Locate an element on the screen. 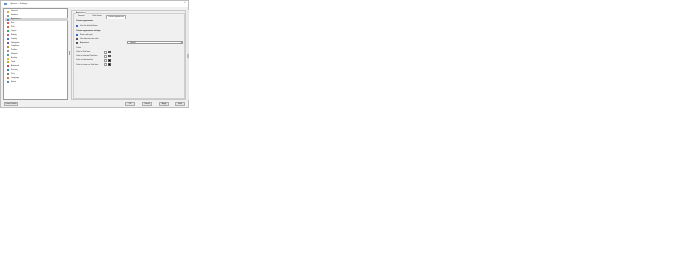 Image resolution: width=690 pixels, height=269 pixels. sidebar-item-label: Display is located at coordinates (14, 38).